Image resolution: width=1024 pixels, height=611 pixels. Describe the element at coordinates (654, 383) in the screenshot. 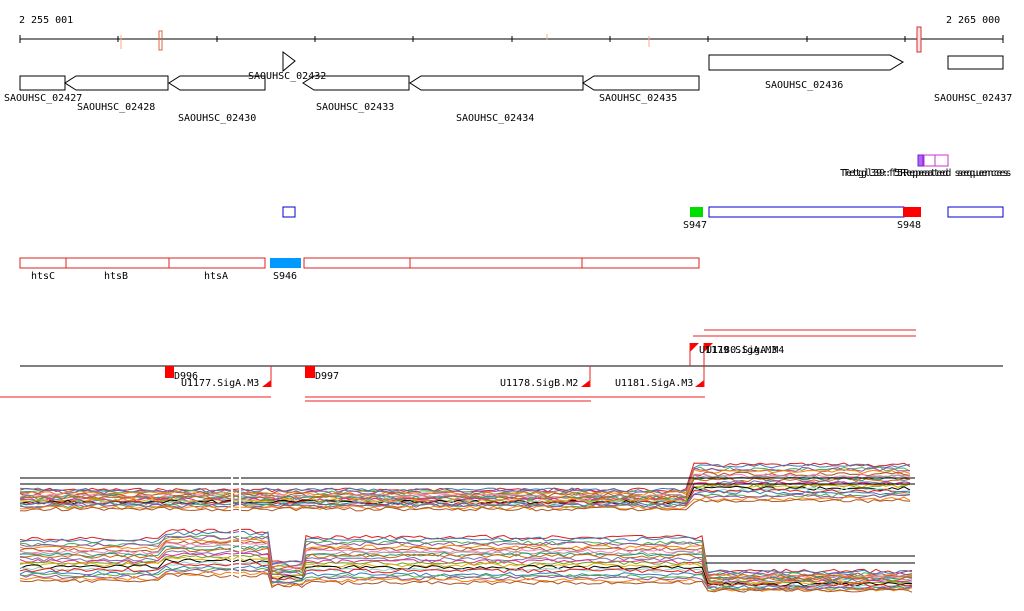

I see `u1181-label: U1181.SigA.M3` at that location.